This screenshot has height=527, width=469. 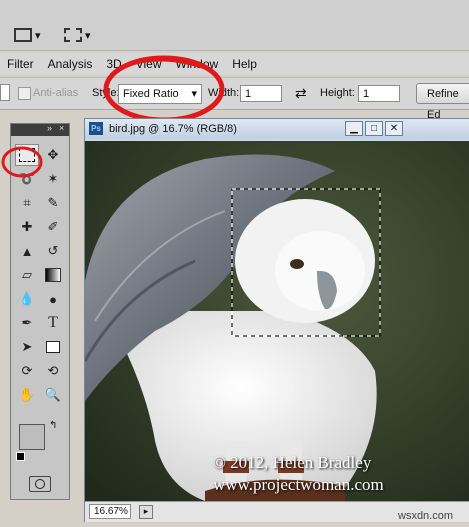 I want to click on collapse-icon: », so click(x=49, y=128).